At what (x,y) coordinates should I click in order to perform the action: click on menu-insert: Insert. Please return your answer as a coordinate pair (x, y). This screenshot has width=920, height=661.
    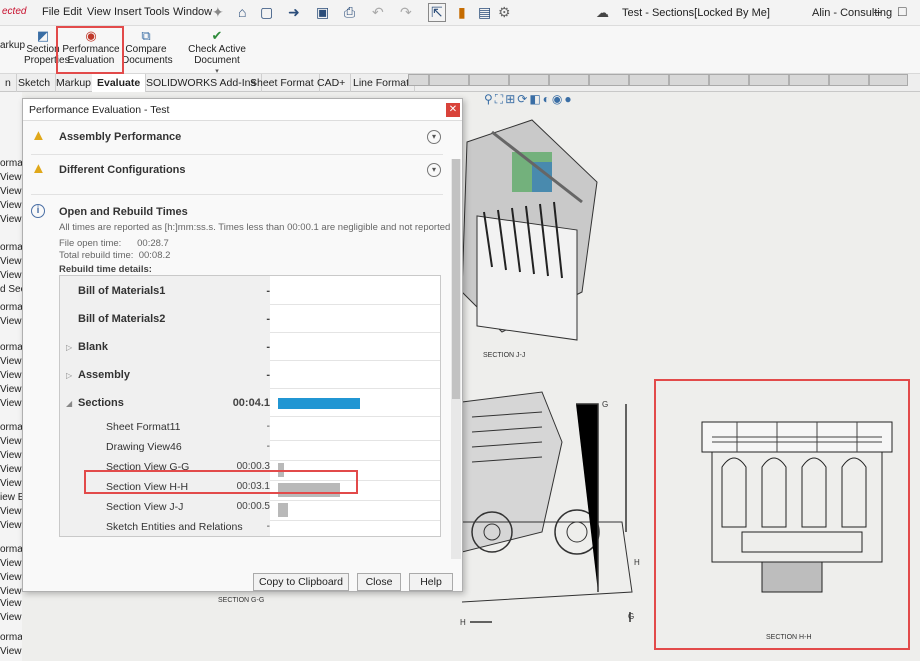
    Looking at the image, I should click on (128, 12).